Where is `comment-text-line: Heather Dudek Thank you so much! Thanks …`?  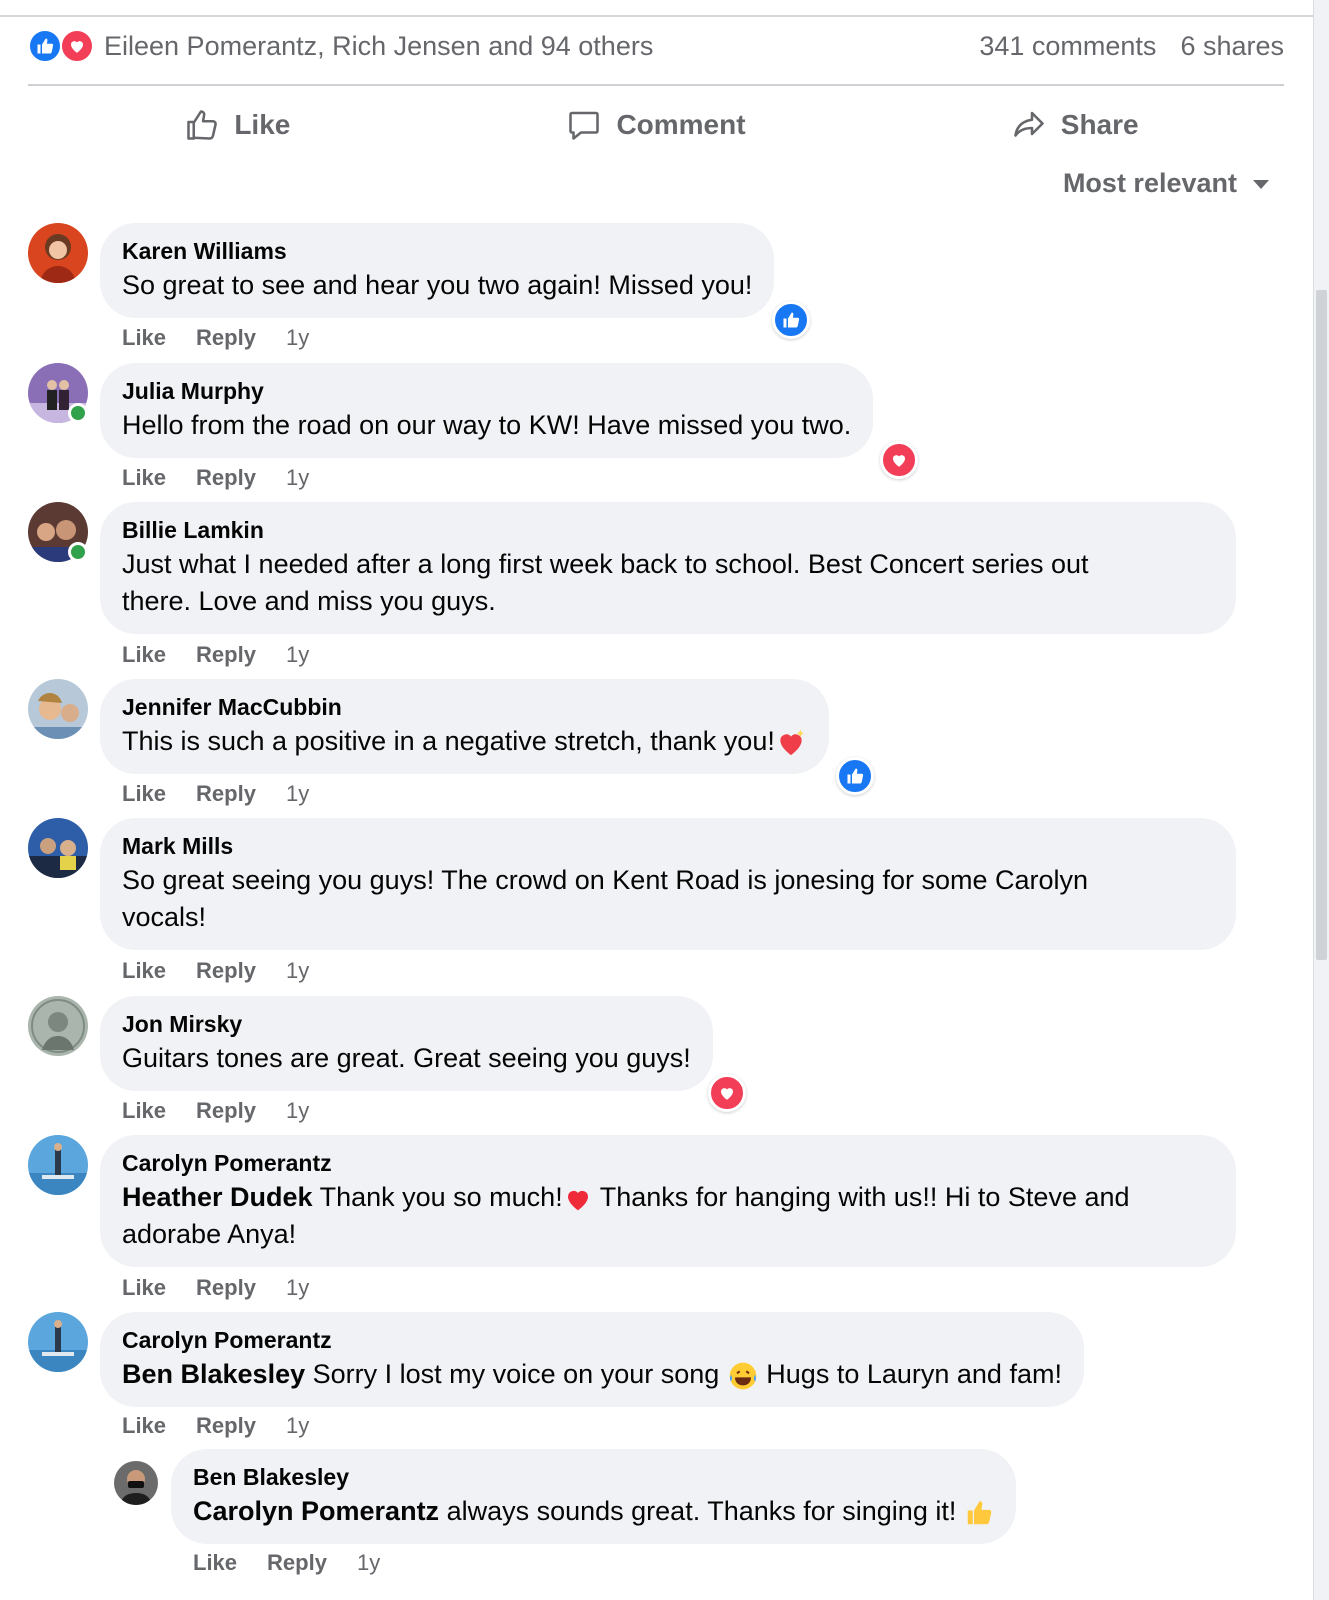
comment-text-line: Heather Dudek Thank you so much! Thanks … is located at coordinates (668, 1197).